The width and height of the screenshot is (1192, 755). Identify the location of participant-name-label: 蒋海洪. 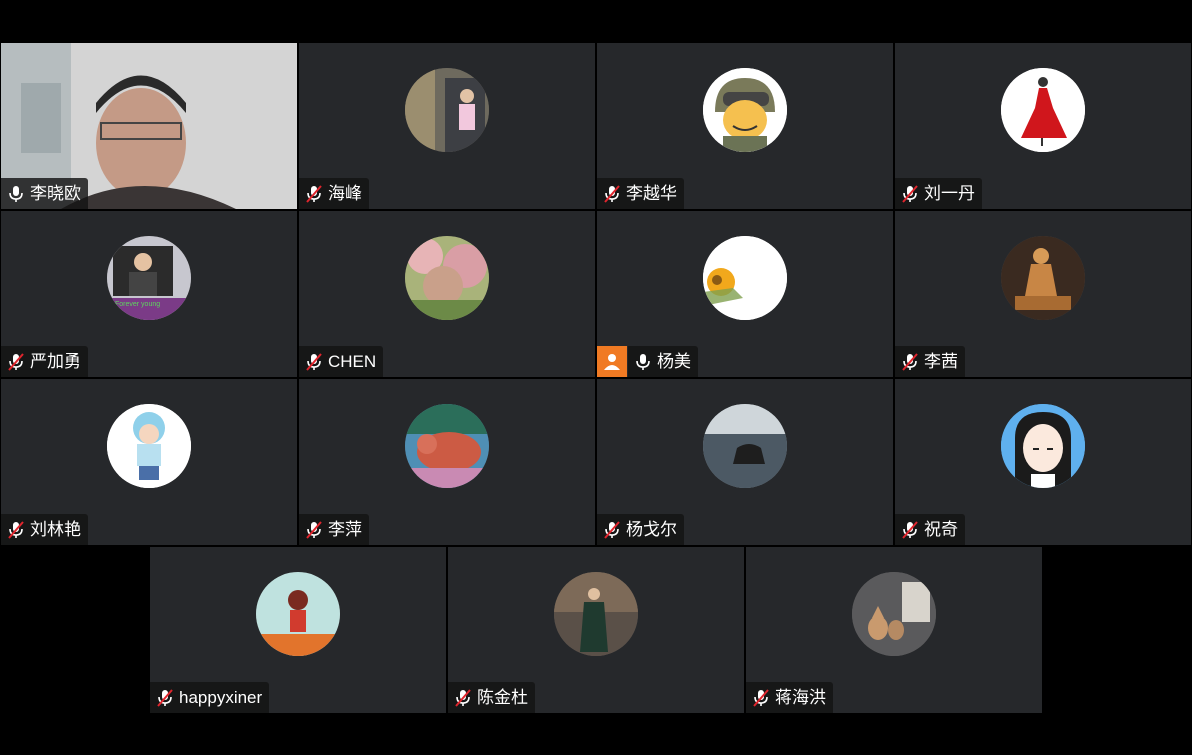
(789, 697).